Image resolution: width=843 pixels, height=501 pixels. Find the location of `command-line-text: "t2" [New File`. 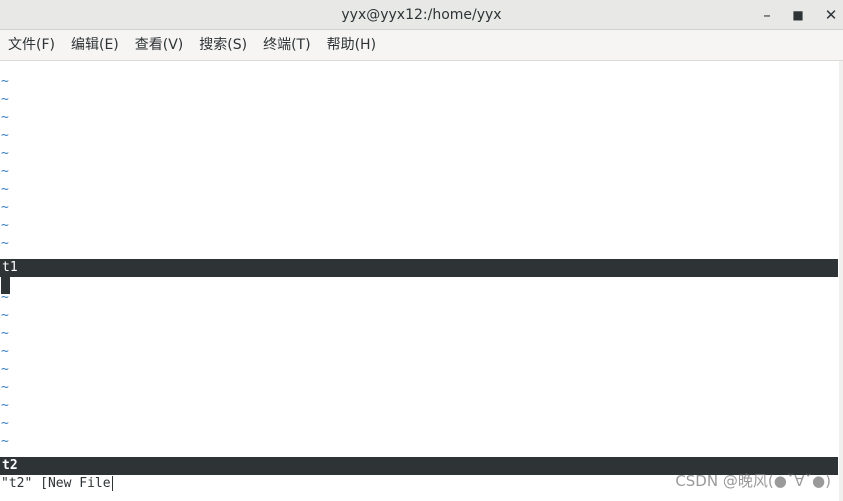

command-line-text: "t2" [New File is located at coordinates (56, 483).